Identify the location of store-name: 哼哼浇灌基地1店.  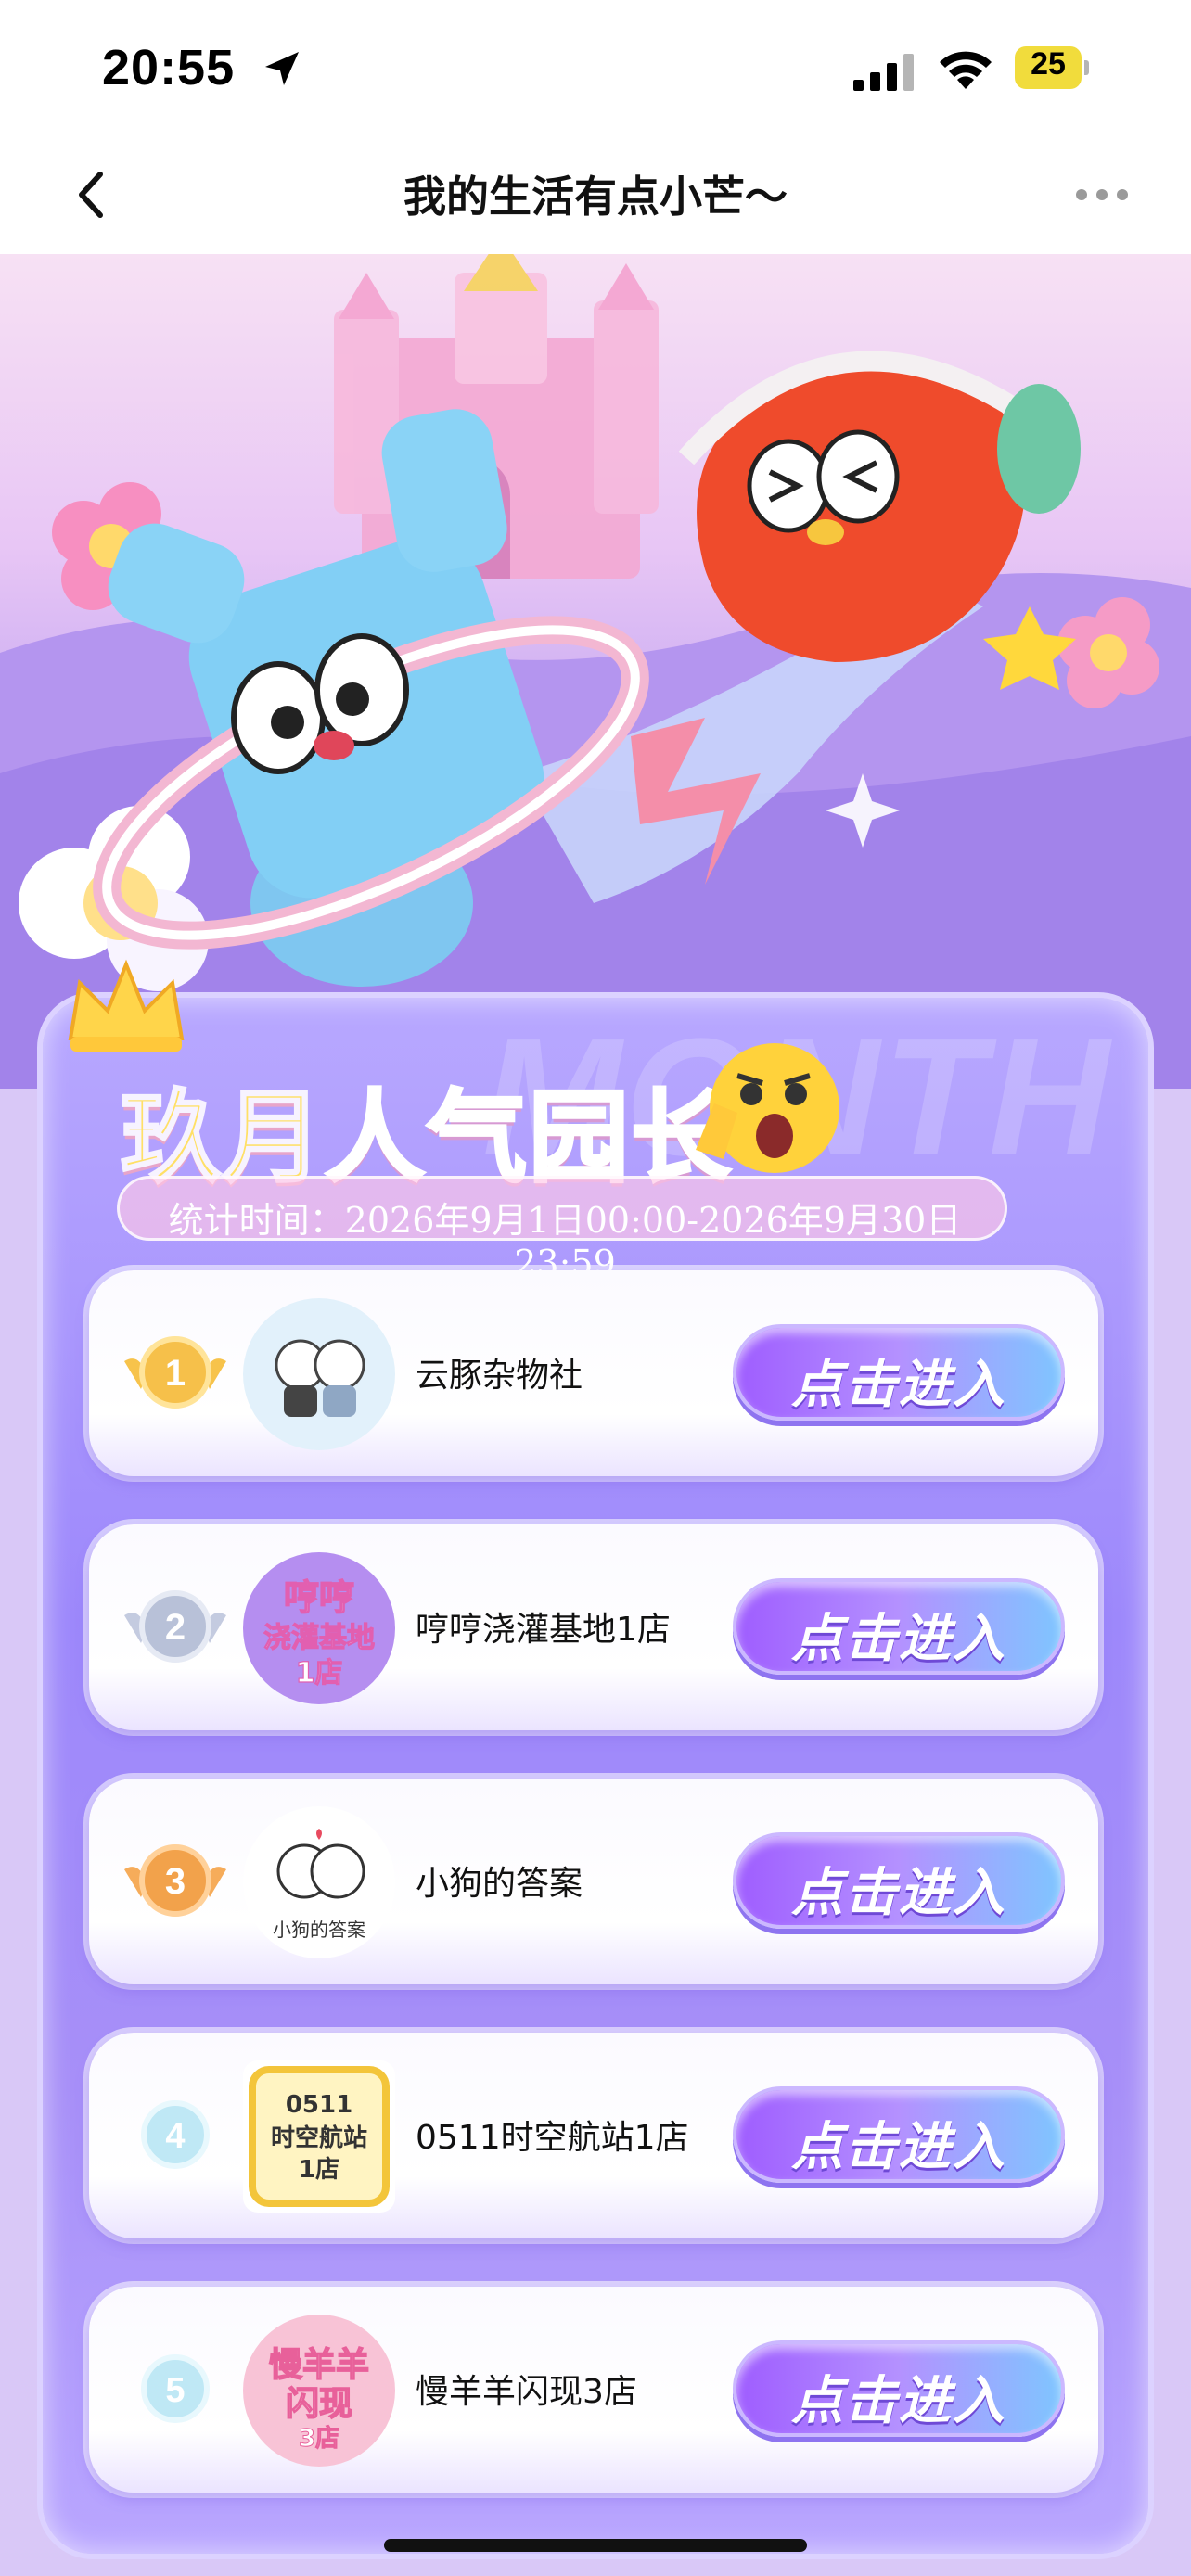
(543, 1630).